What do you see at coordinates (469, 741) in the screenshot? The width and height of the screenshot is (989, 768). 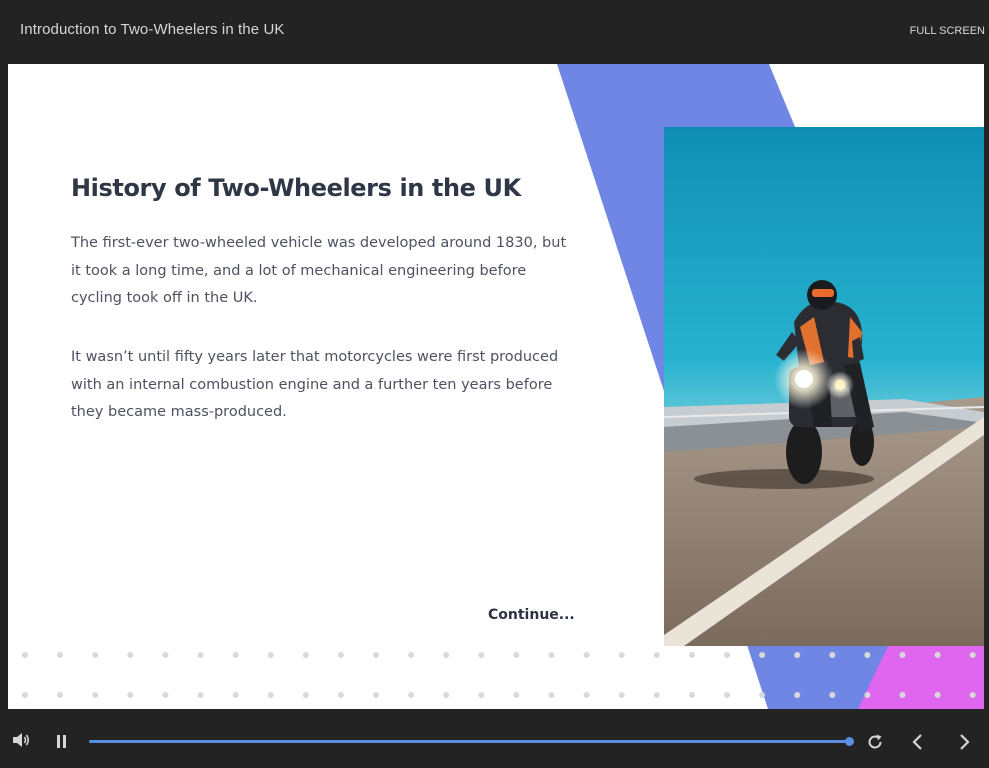 I see `progress-fill` at bounding box center [469, 741].